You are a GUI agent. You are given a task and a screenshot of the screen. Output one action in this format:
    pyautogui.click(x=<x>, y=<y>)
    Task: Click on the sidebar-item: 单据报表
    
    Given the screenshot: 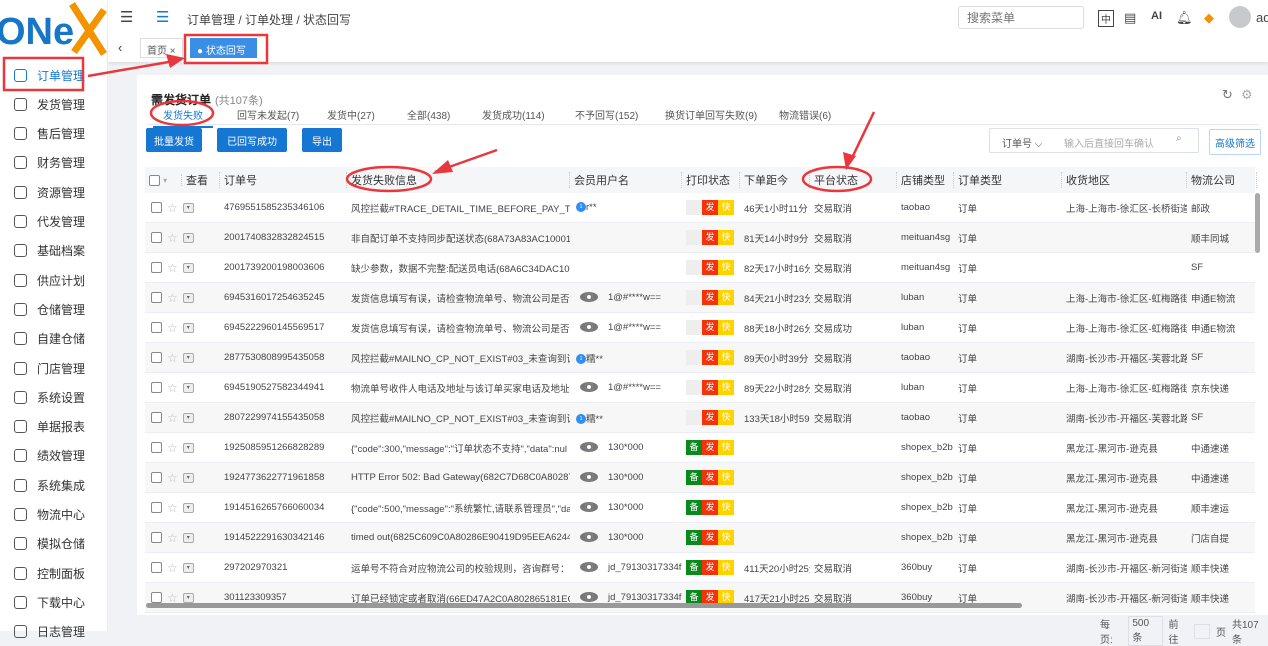 What is the action you would take?
    pyautogui.click(x=54, y=427)
    